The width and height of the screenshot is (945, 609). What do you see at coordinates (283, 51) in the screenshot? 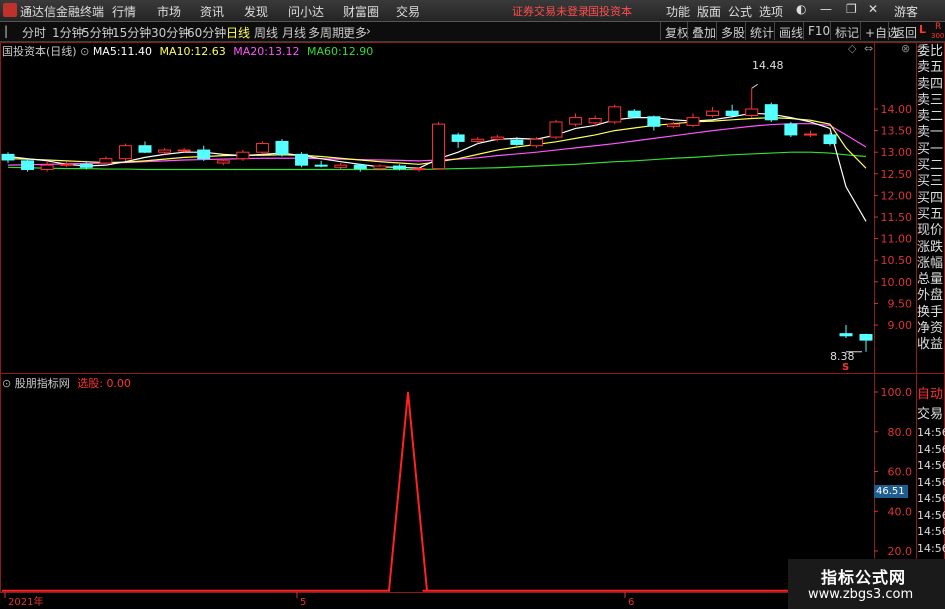
I see `ma20-value: 13.12` at bounding box center [283, 51].